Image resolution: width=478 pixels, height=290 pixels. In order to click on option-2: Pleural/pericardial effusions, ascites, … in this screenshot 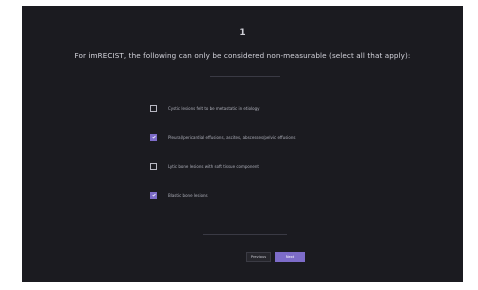, I will do `click(280, 137)`.